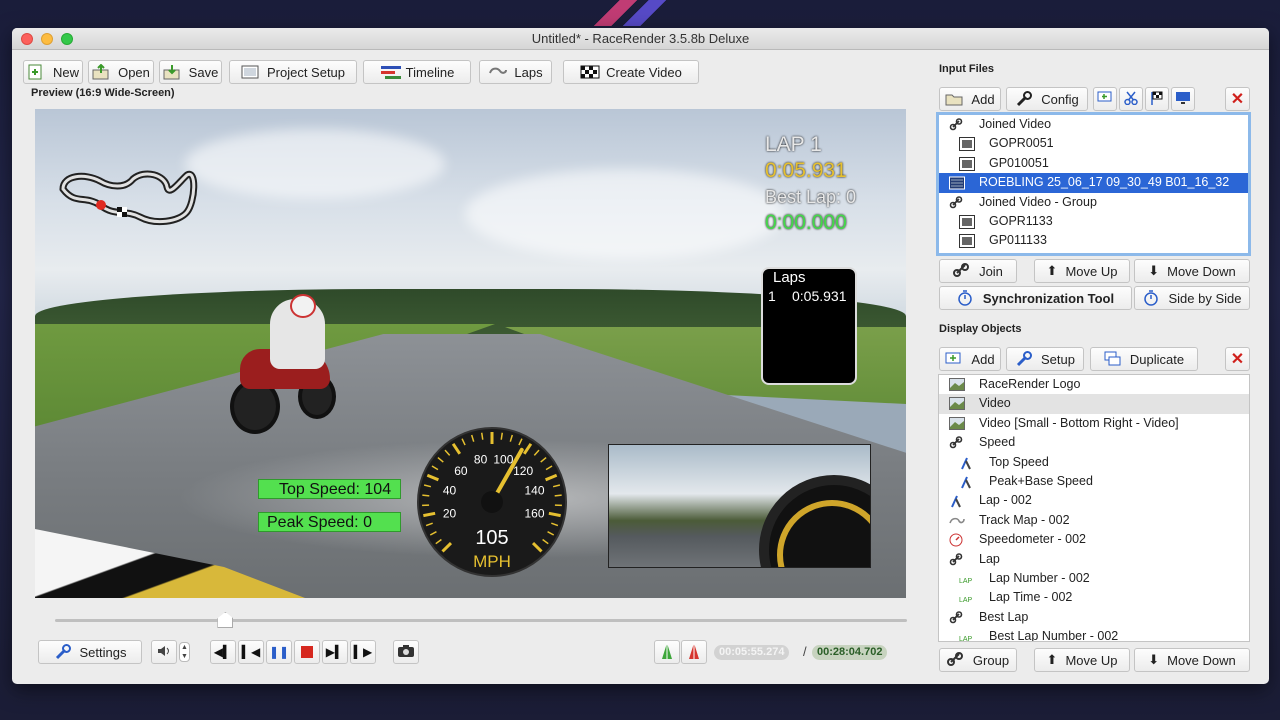  I want to click on timeline-button: Timeline, so click(417, 72).